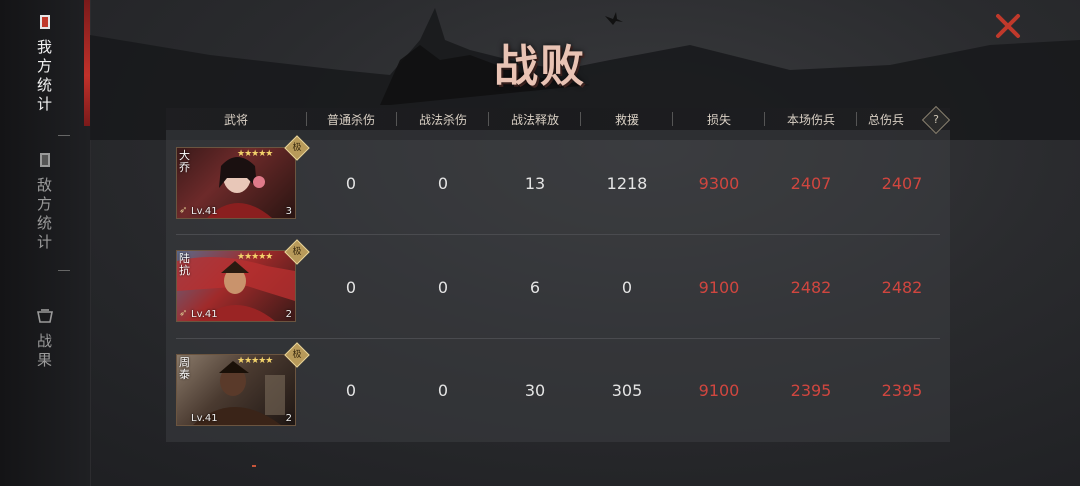  What do you see at coordinates (236, 390) in the screenshot?
I see `general-portrait: 周泰 ★★★★★ Lv.41 2` at bounding box center [236, 390].